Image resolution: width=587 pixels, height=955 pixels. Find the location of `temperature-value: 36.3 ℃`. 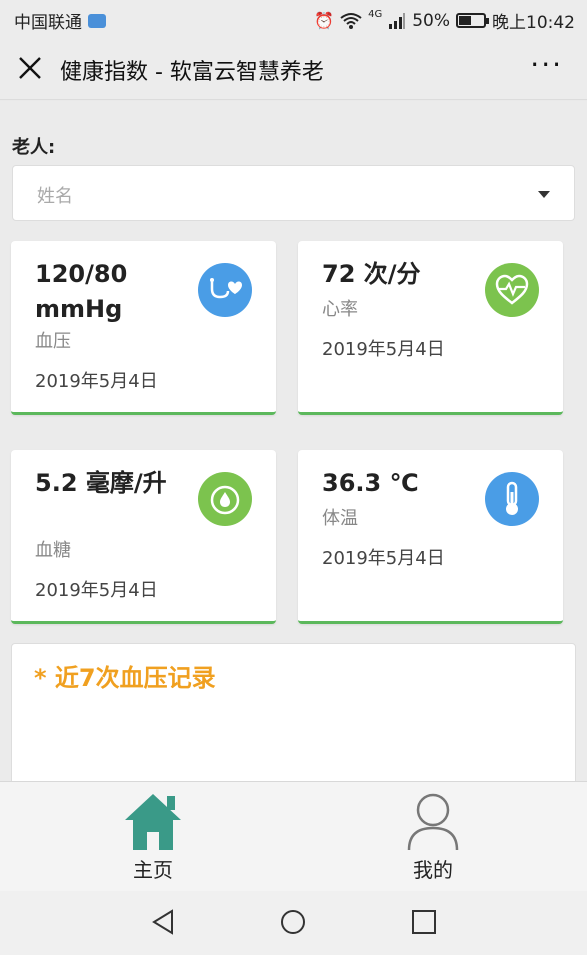

temperature-value: 36.3 ℃ is located at coordinates (370, 483).